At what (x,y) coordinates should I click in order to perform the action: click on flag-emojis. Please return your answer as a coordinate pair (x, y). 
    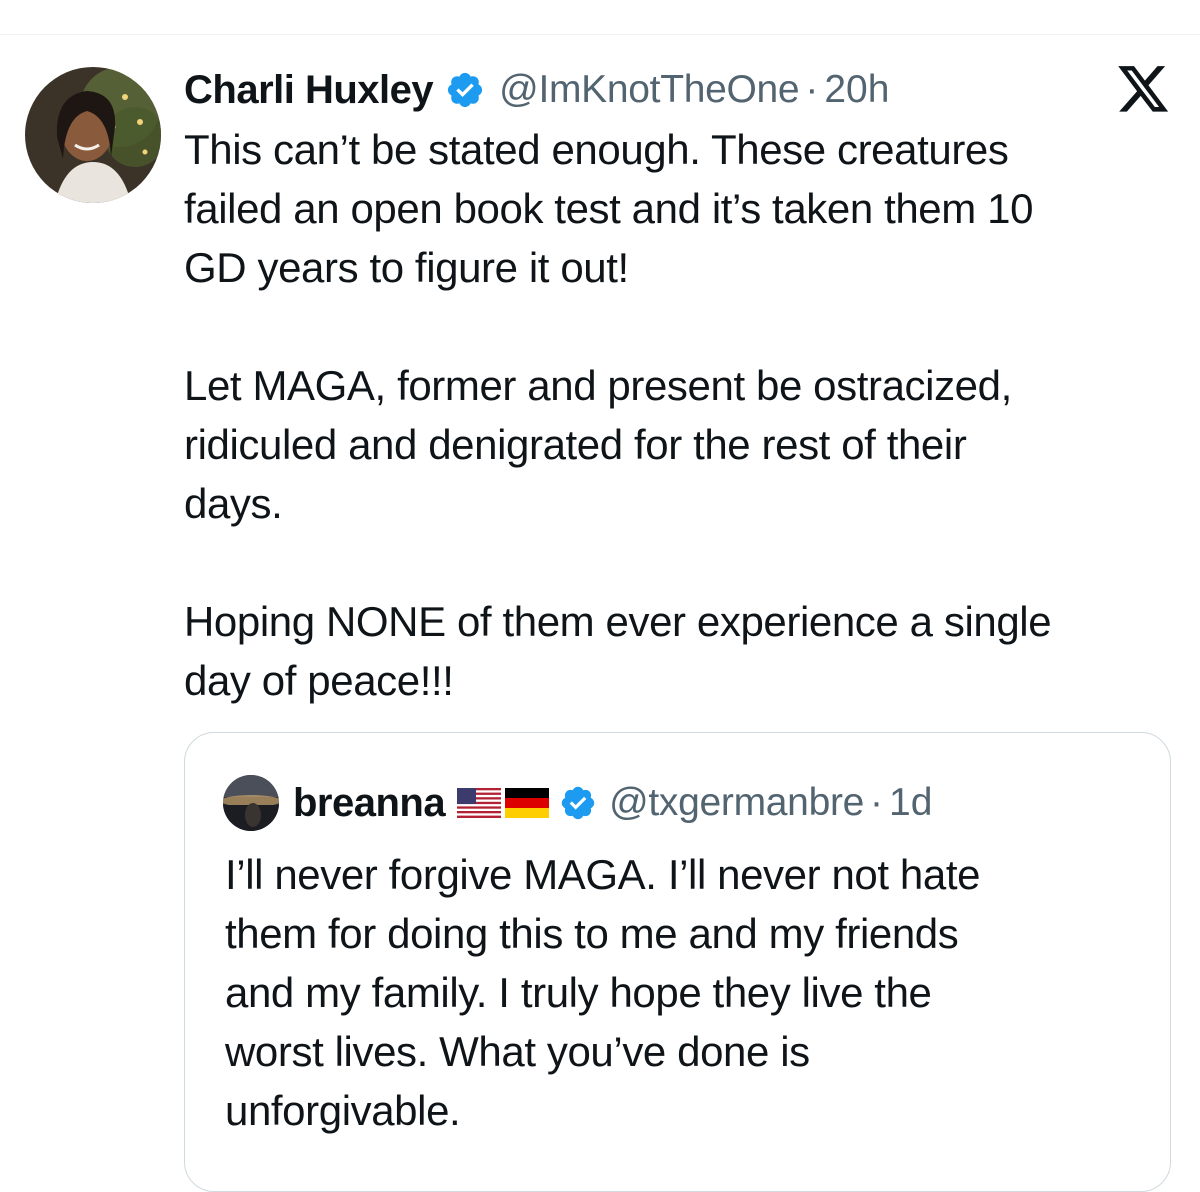
    Looking at the image, I should click on (503, 803).